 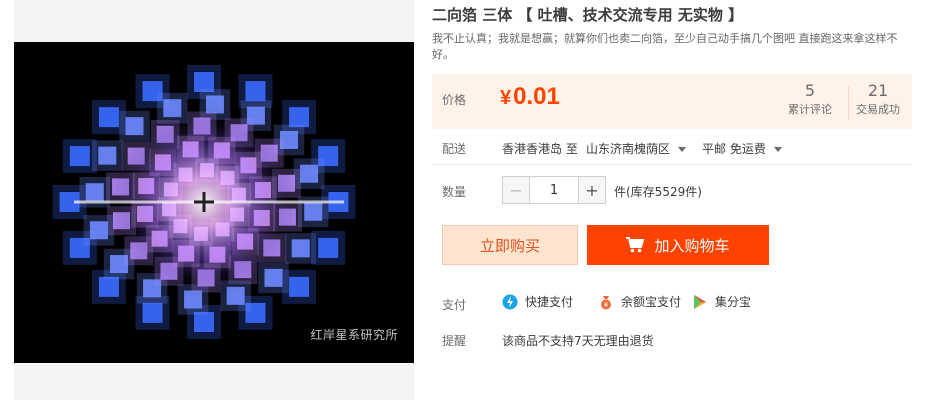 I want to click on reminder-text: 该商品不支持7天无理由退货, so click(x=578, y=341).